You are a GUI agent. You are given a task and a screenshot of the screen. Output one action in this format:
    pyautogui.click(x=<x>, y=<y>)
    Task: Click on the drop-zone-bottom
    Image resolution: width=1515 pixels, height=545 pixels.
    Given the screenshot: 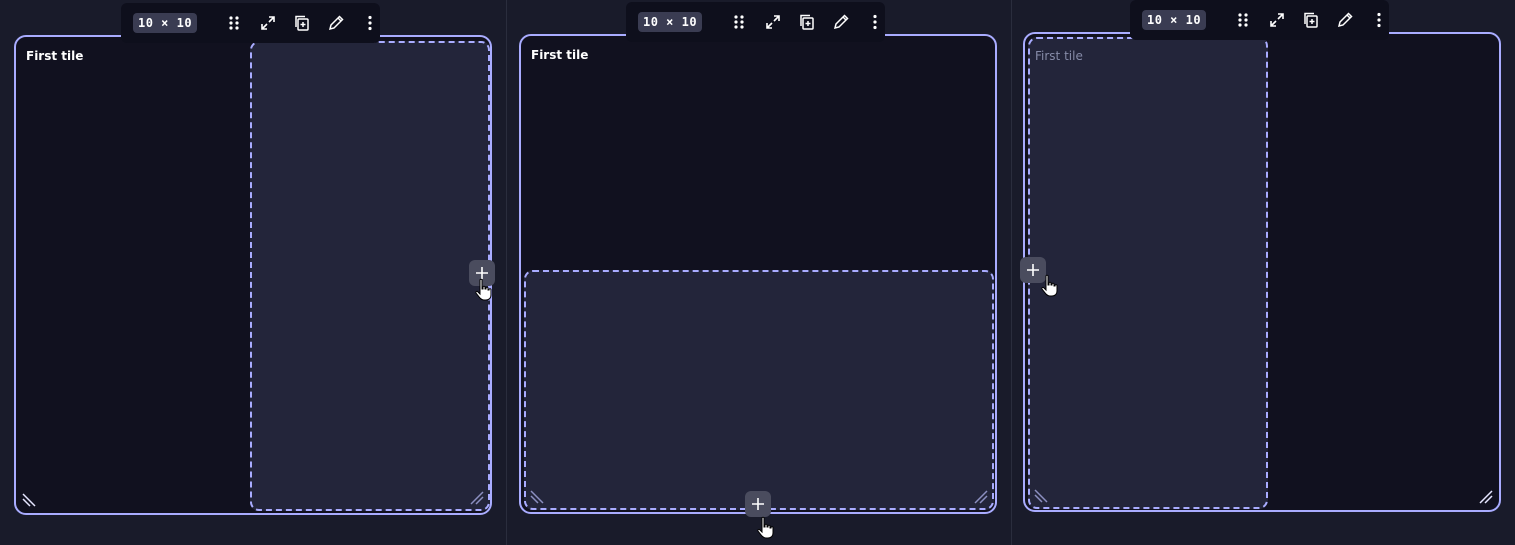 What is the action you would take?
    pyautogui.click(x=759, y=390)
    